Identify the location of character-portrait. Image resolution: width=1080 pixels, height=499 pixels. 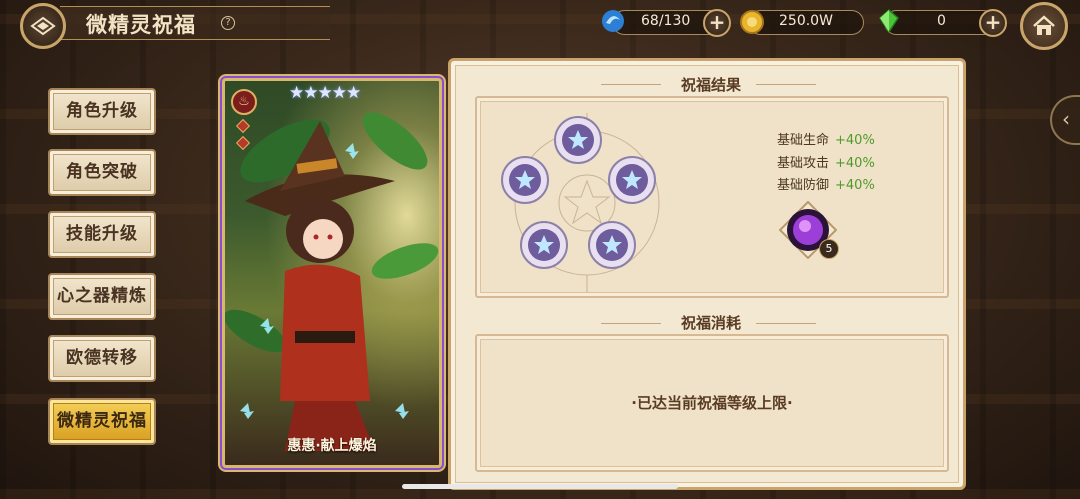
(332, 281).